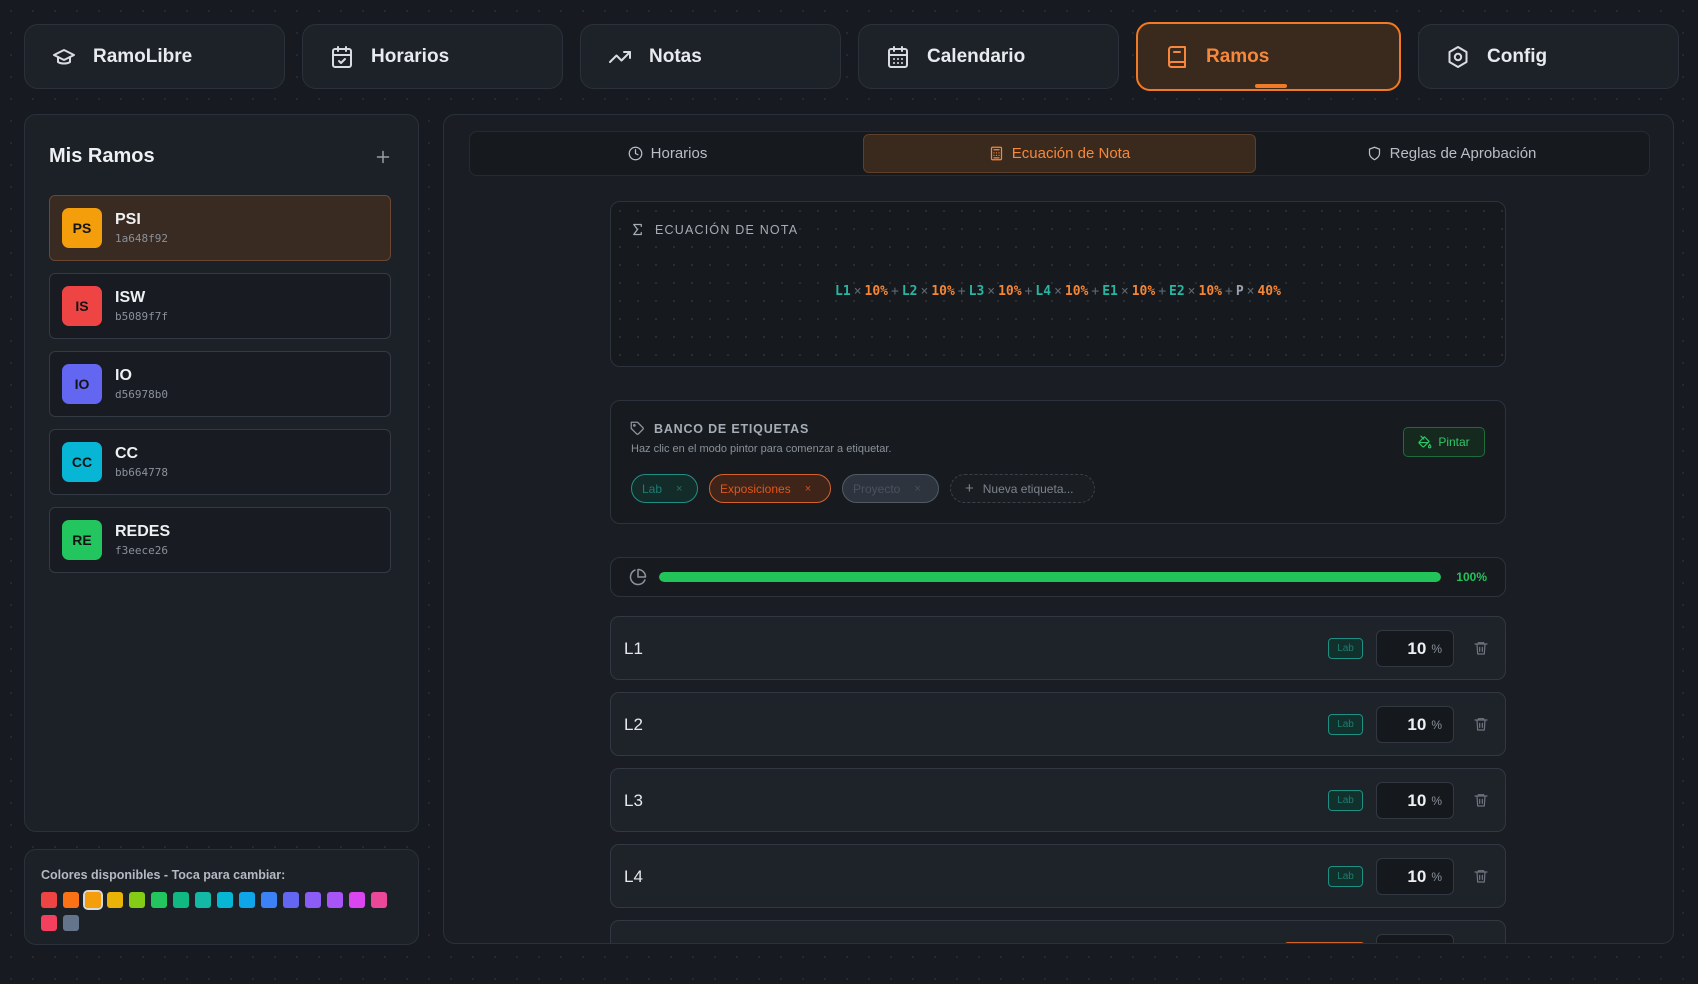 This screenshot has width=1698, height=984. I want to click on shield-icon, so click(1374, 153).